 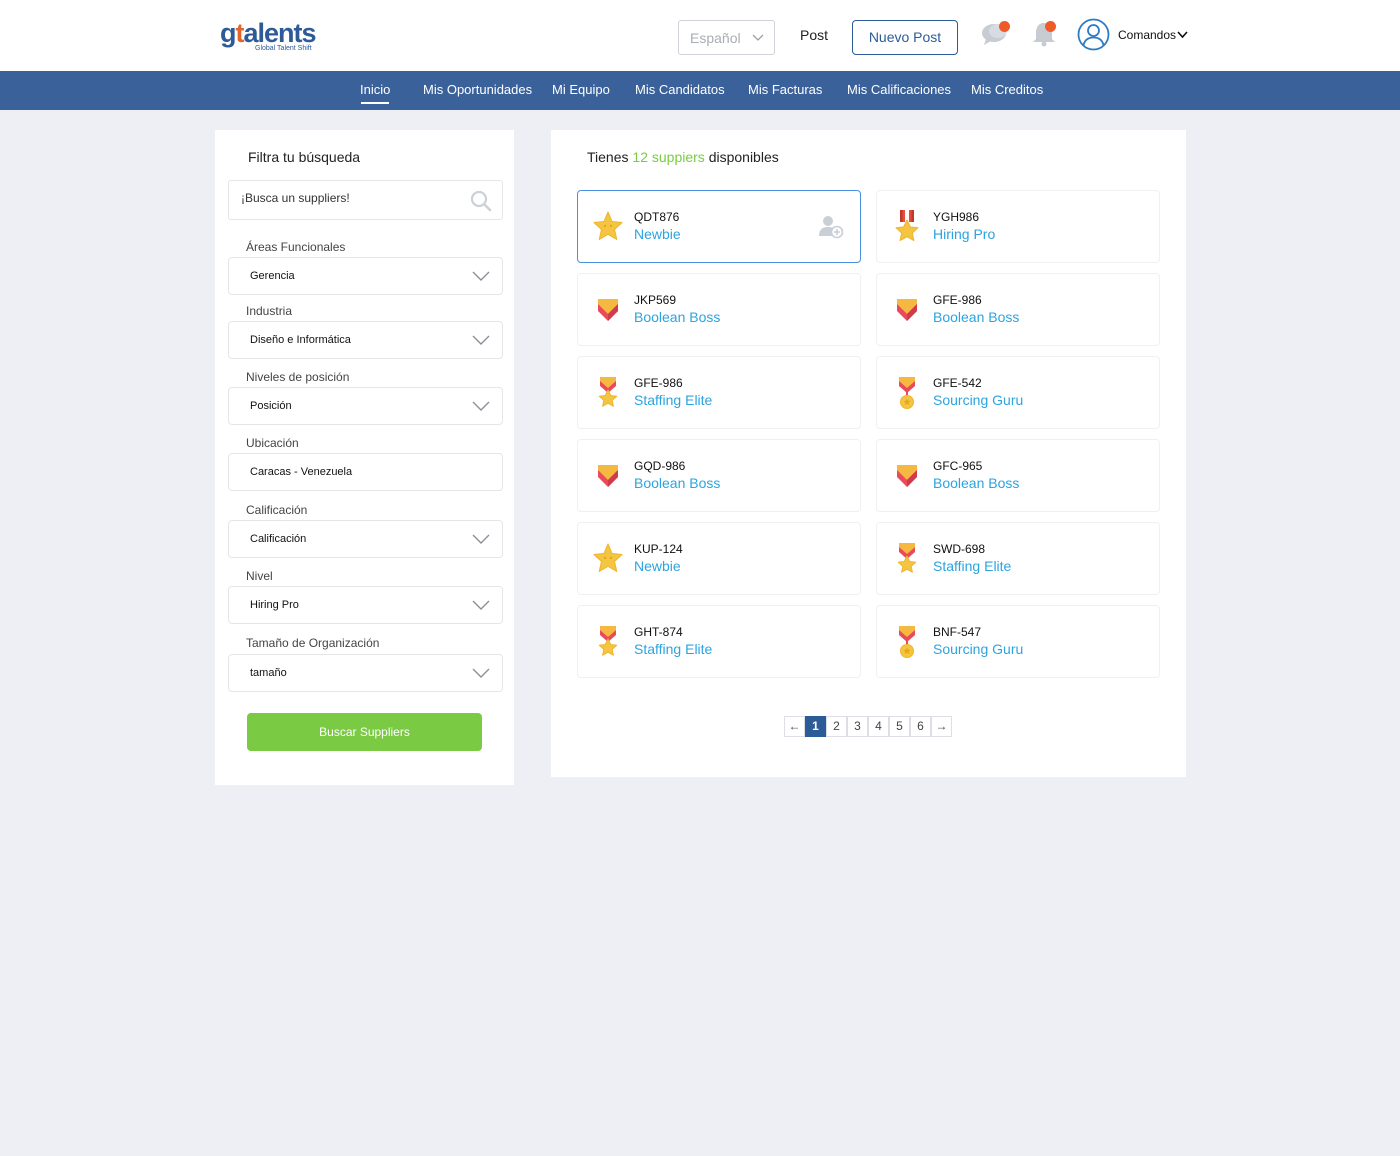 What do you see at coordinates (365, 605) in the screenshot?
I see `level-select: Hiring Pro` at bounding box center [365, 605].